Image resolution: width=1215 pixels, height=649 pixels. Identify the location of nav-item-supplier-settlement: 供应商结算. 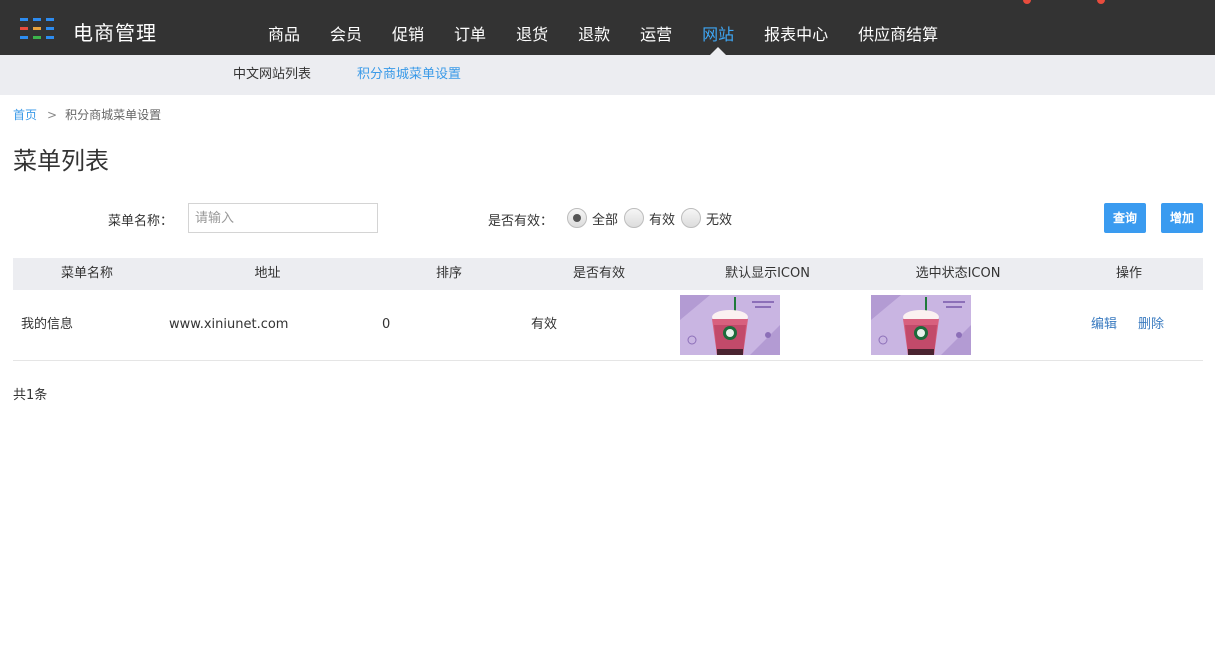
(898, 27).